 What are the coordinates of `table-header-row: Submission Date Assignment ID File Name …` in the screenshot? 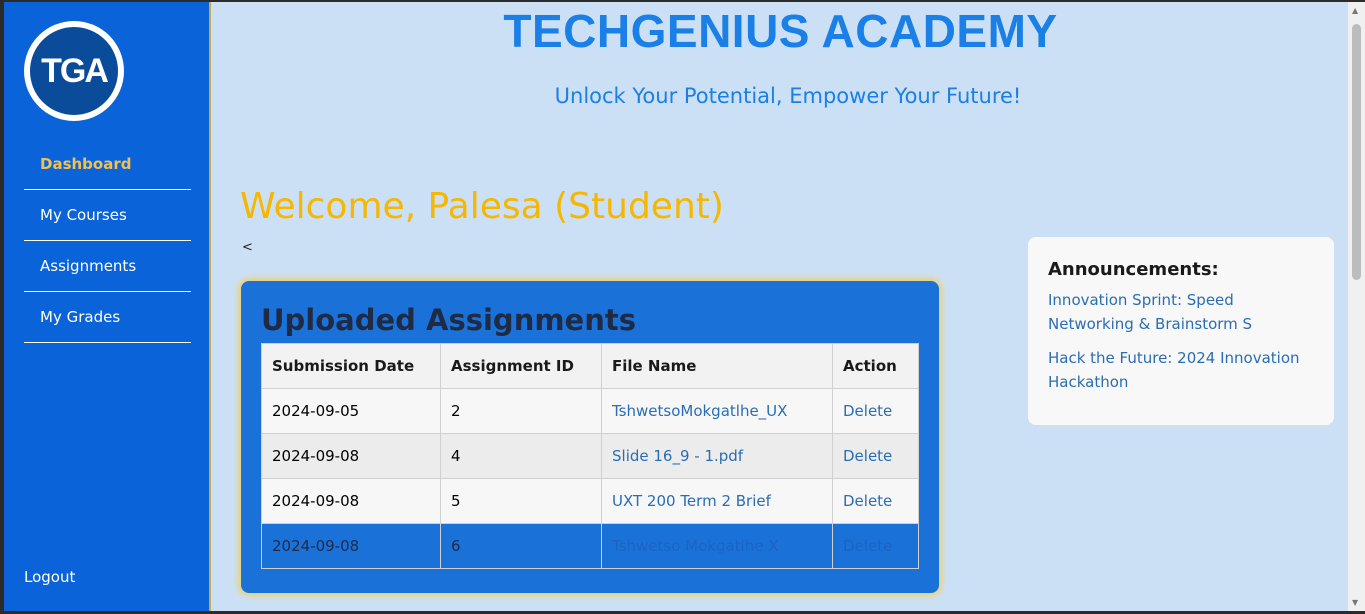 It's located at (590, 366).